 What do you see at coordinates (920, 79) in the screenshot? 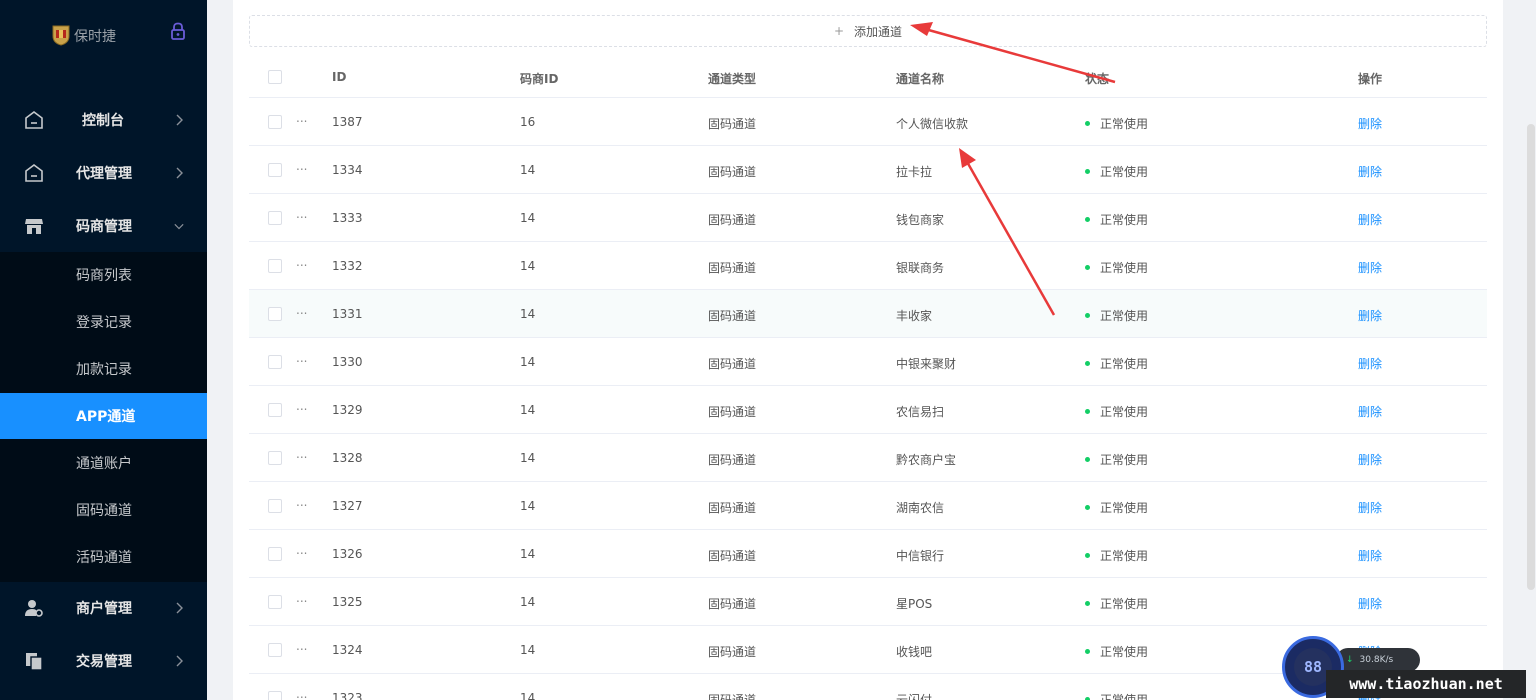
I see `column-header-name: 通道名称` at bounding box center [920, 79].